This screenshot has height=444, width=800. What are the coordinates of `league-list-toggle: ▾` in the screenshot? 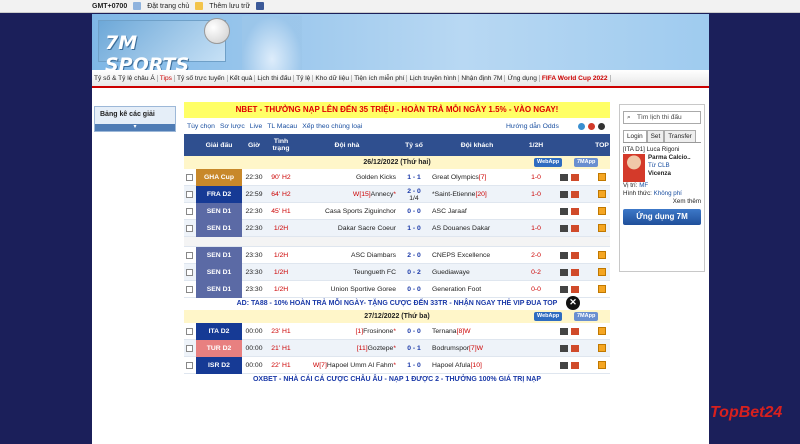 It's located at (135, 127).